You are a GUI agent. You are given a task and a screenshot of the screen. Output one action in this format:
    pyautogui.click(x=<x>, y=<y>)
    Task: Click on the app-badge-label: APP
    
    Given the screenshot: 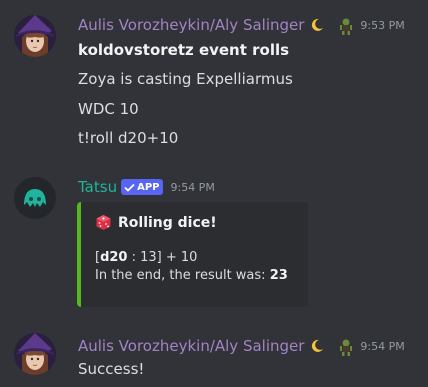 What is the action you would take?
    pyautogui.click(x=148, y=187)
    